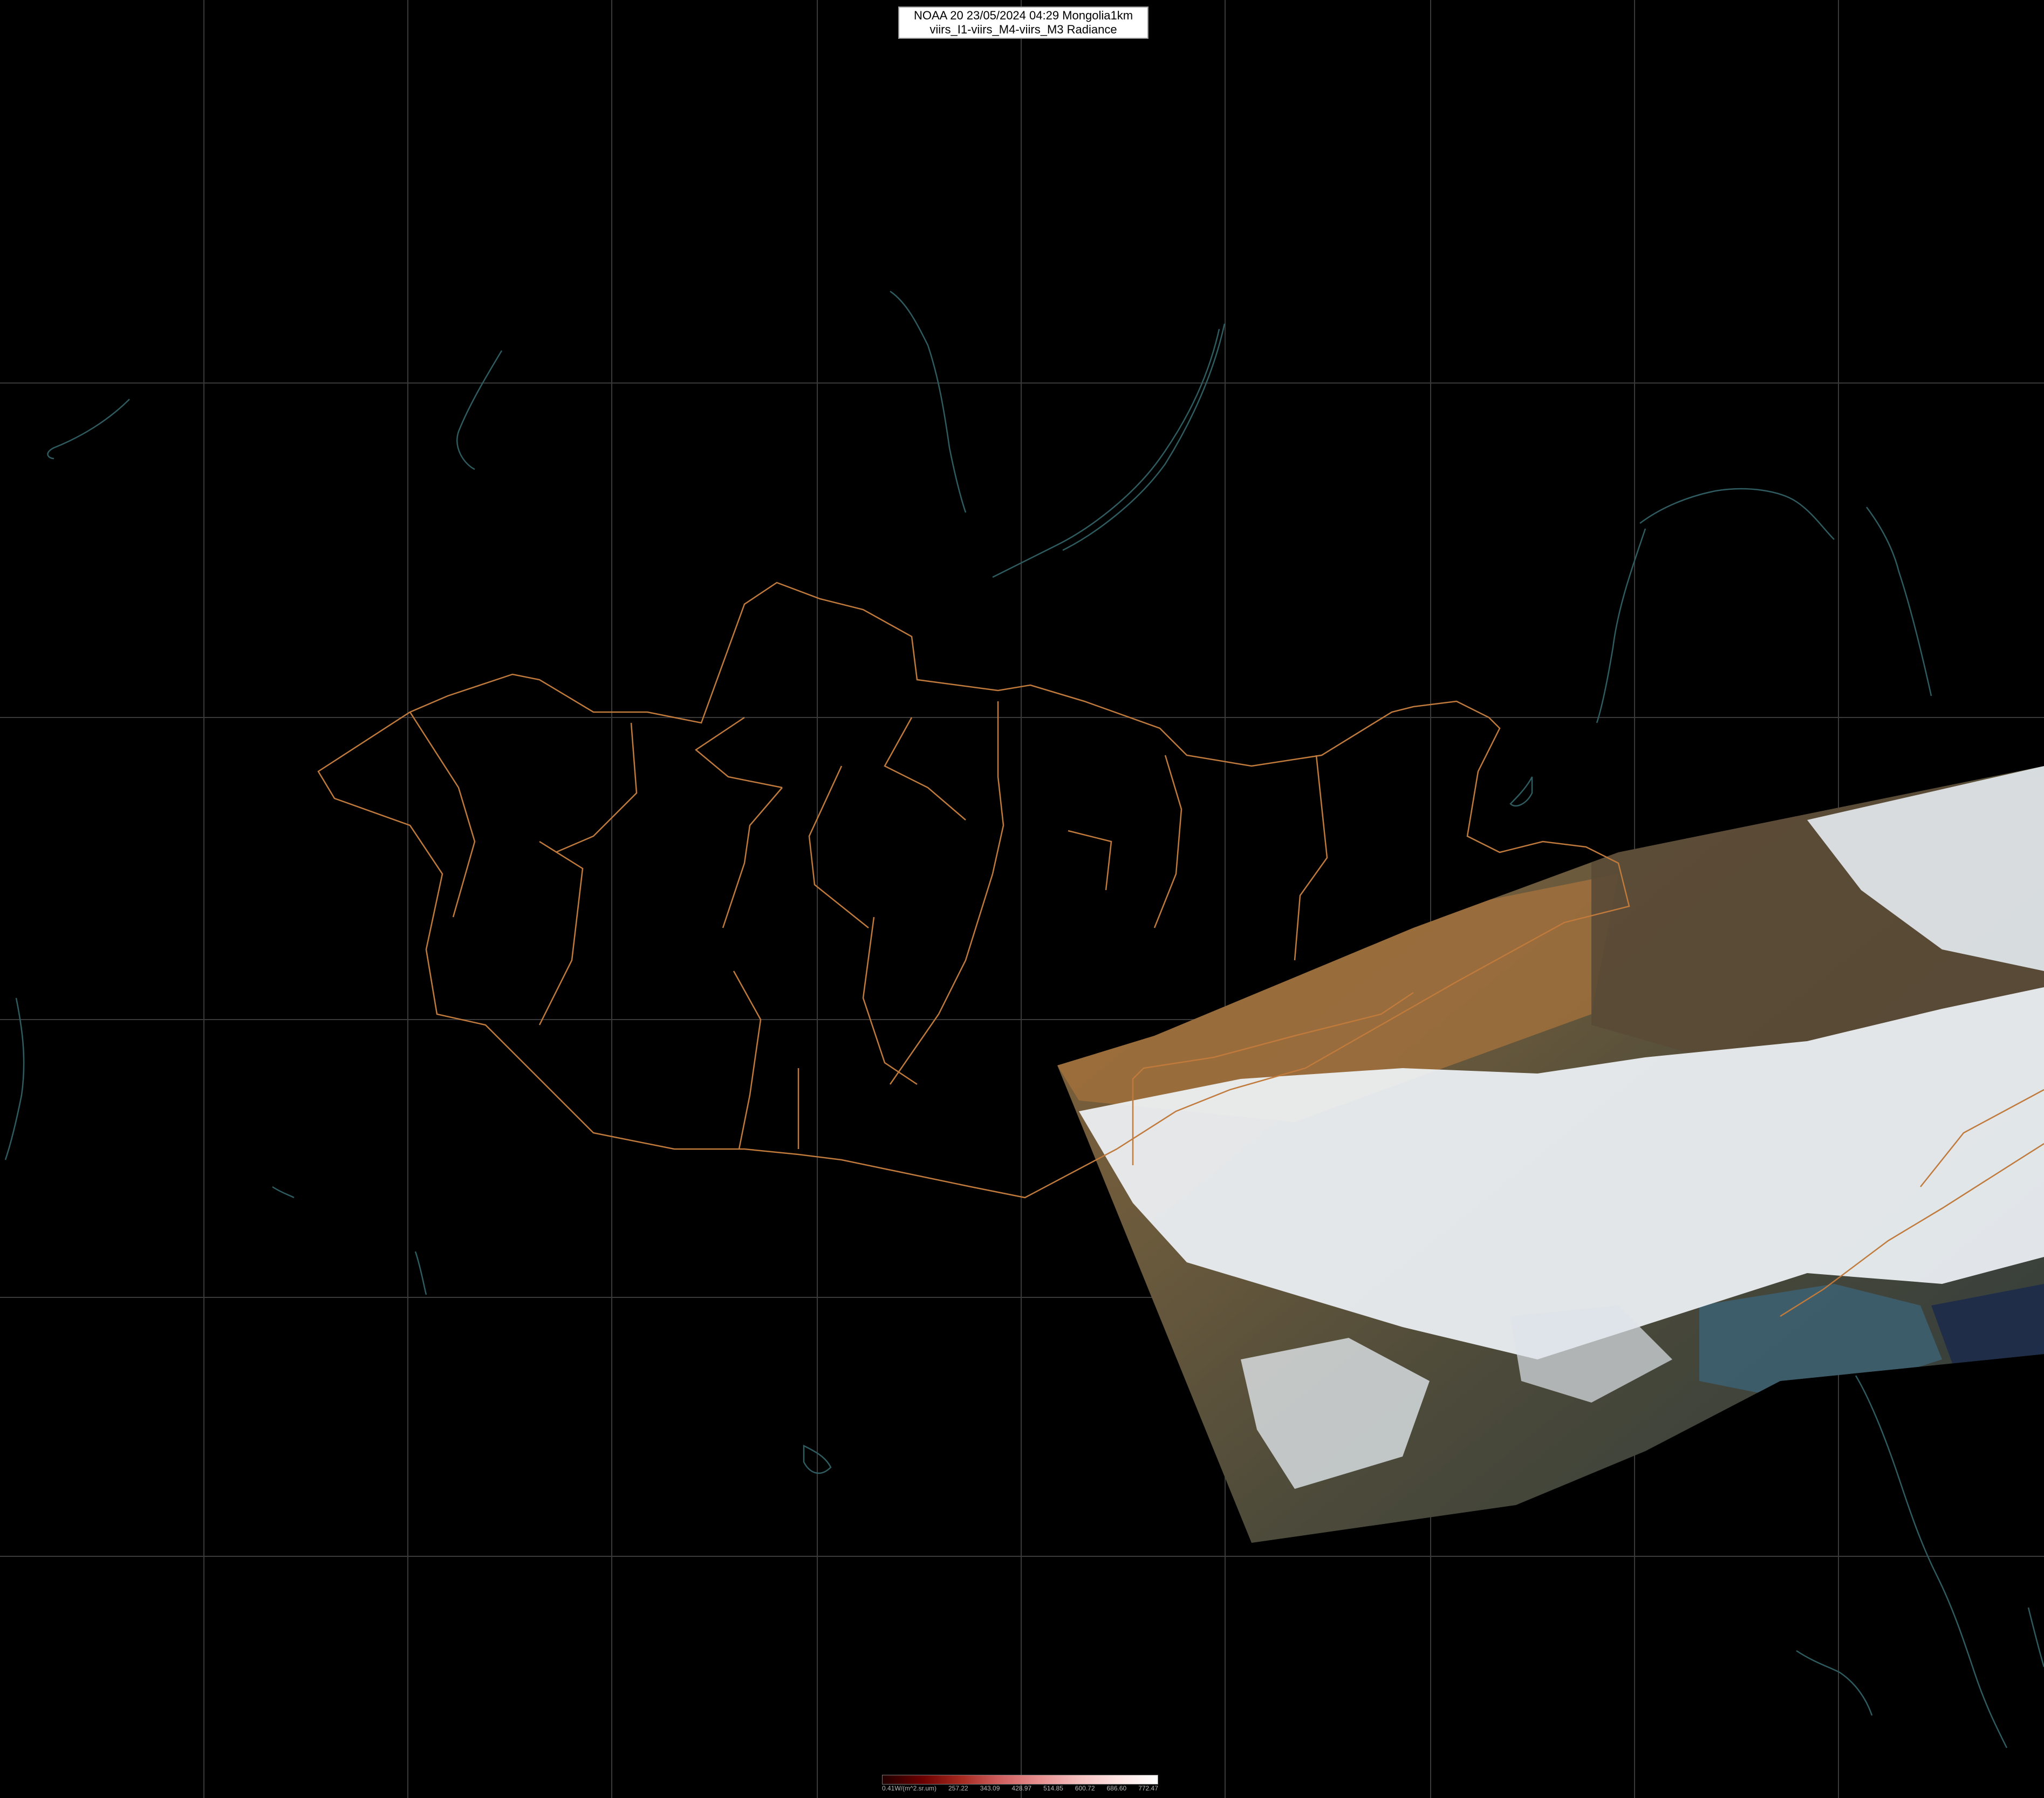  Describe the element at coordinates (1023, 16) in the screenshot. I see `map-title-line-1: NOAA 20 23/05/2024 04:29 Mongolia1km` at that location.